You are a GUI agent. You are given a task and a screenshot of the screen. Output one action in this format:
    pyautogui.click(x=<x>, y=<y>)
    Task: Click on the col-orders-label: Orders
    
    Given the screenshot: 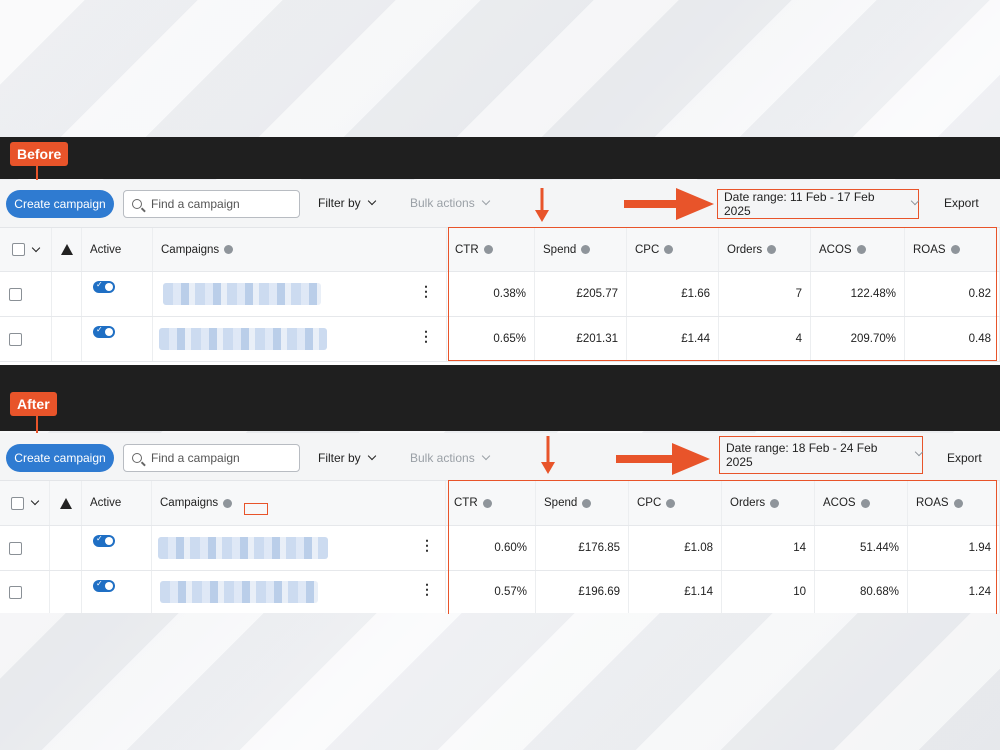 What is the action you would take?
    pyautogui.click(x=745, y=249)
    